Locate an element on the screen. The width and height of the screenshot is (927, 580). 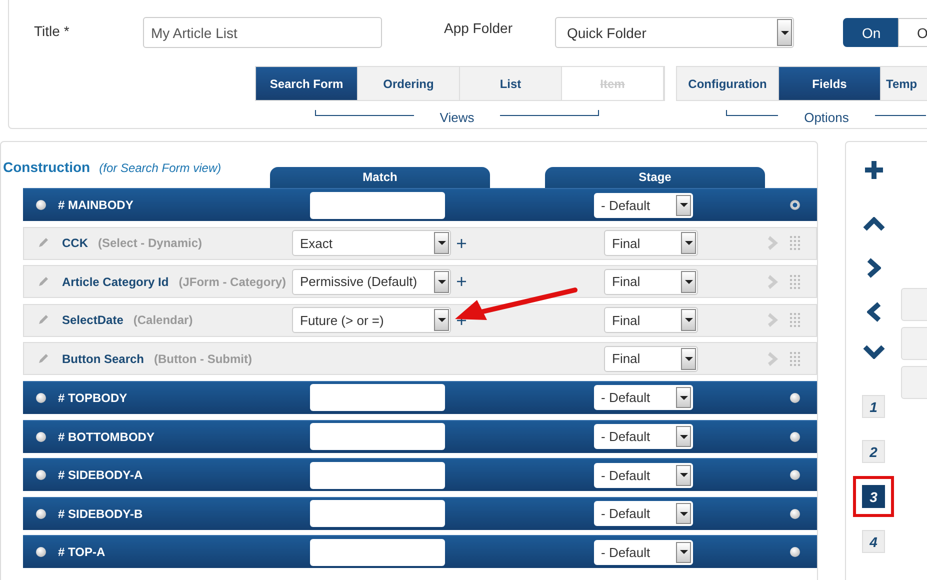
app-folder-select: Quick Folder is located at coordinates (674, 32).